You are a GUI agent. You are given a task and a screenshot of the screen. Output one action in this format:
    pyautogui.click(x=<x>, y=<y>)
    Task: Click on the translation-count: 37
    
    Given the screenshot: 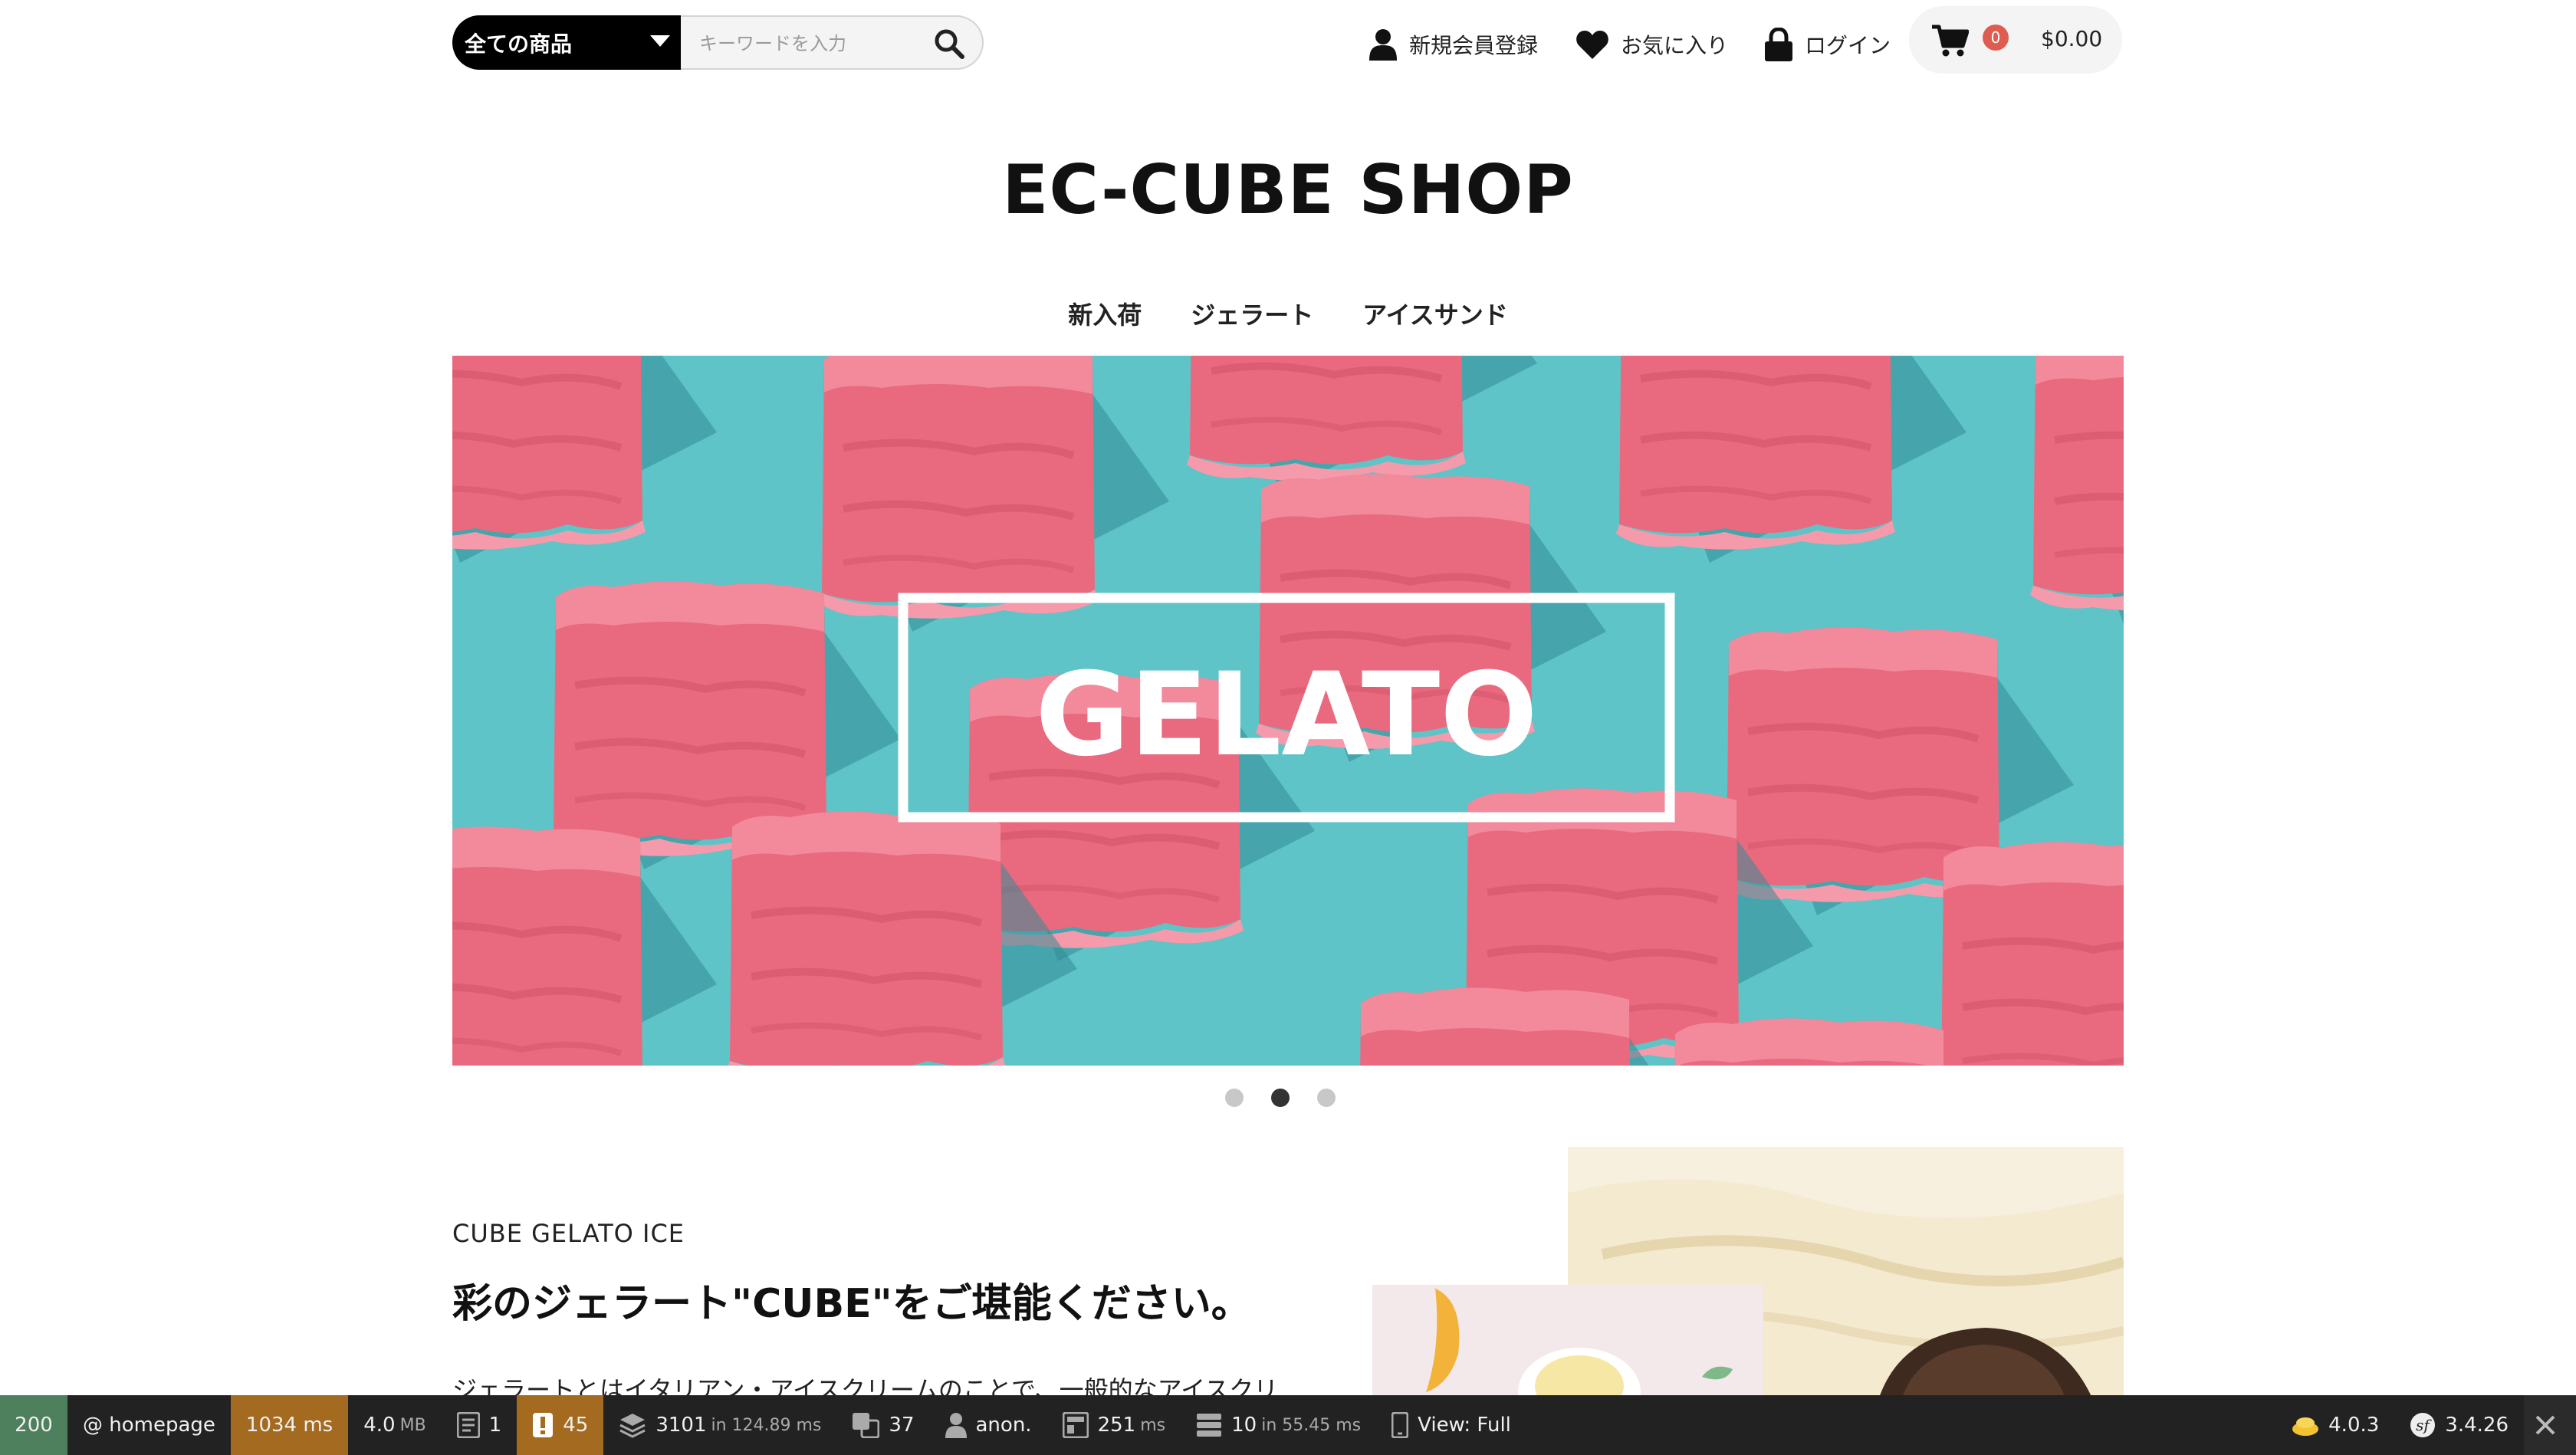 What is the action you would take?
    pyautogui.click(x=902, y=1425)
    